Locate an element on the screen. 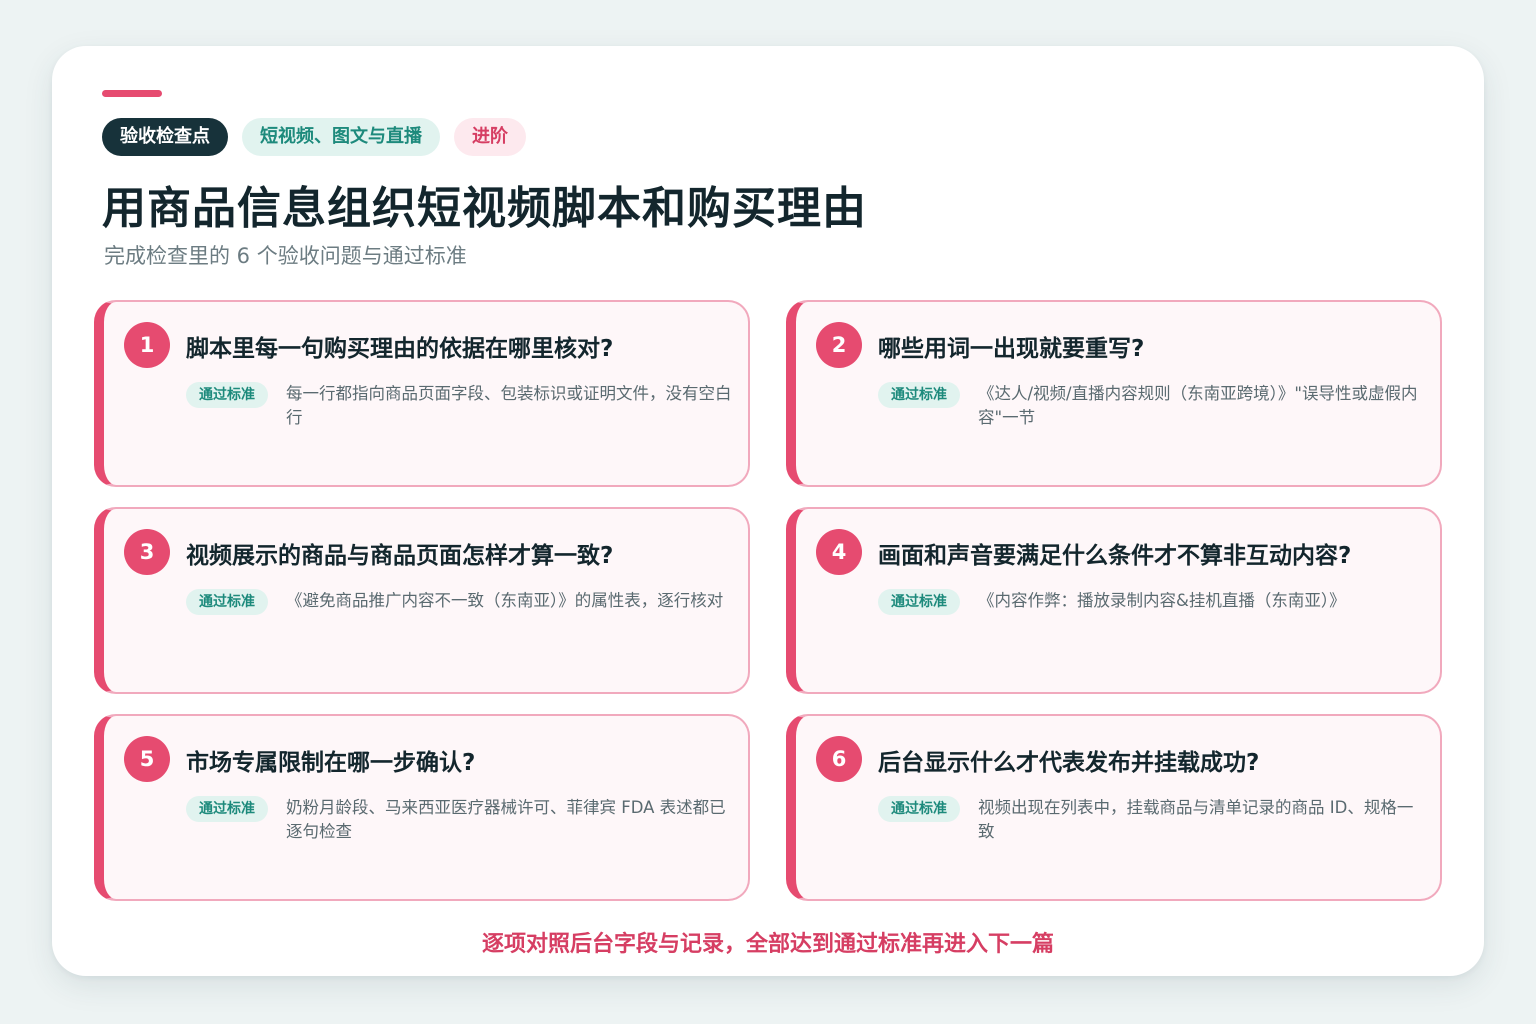 This screenshot has width=1536, height=1024. tag-acceptance: 验收检查点 is located at coordinates (165, 137).